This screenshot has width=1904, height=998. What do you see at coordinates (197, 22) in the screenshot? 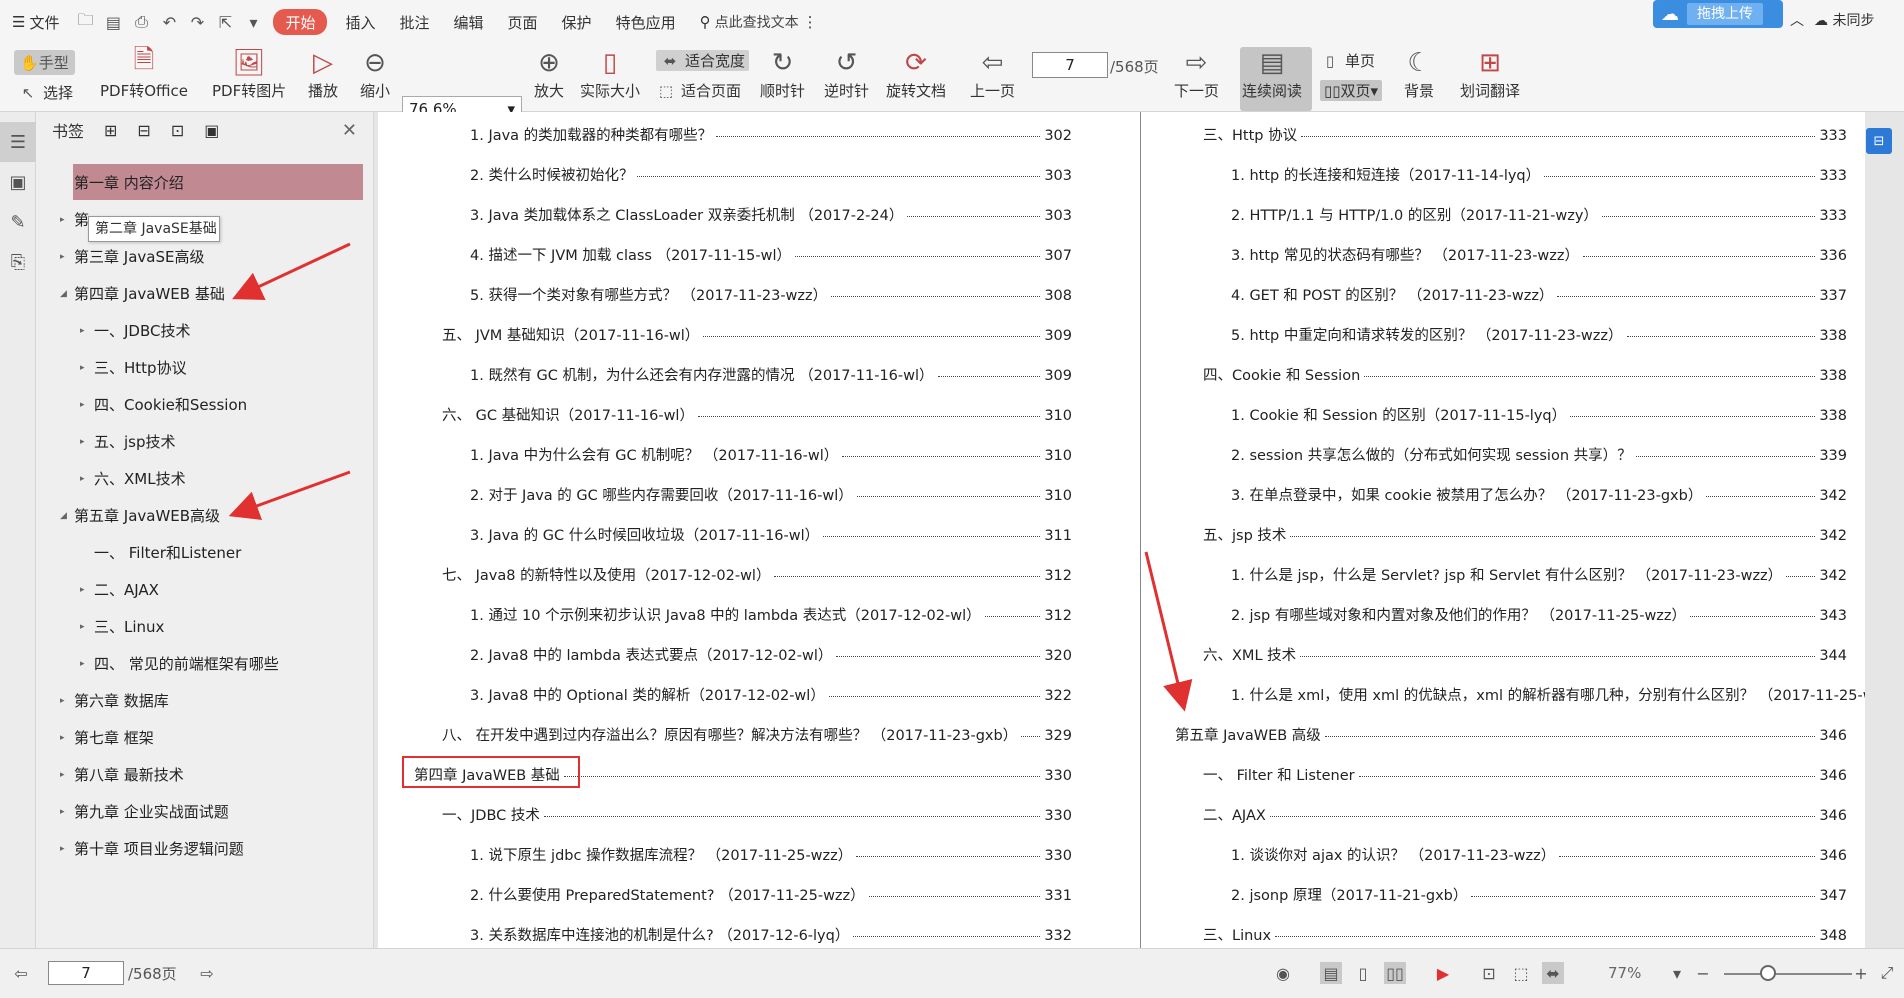
I see `redo-icon: ↷` at bounding box center [197, 22].